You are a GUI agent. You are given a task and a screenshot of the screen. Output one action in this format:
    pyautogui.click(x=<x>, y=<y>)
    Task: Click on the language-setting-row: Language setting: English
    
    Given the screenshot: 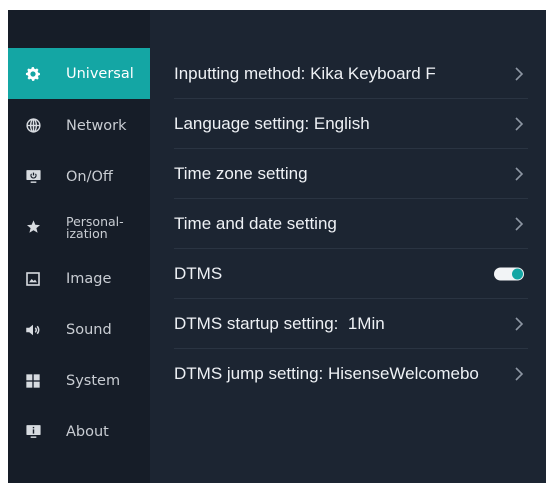 What is the action you would take?
    pyautogui.click(x=351, y=124)
    